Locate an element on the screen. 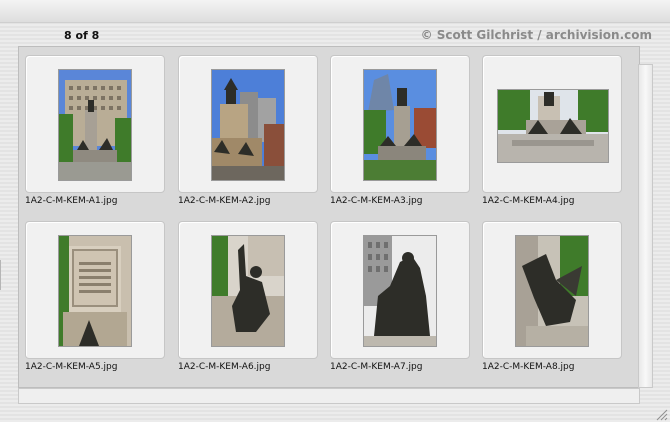  thumbnail-filename: 1A2-C-M-KEM-A2.jpg is located at coordinates (224, 201).